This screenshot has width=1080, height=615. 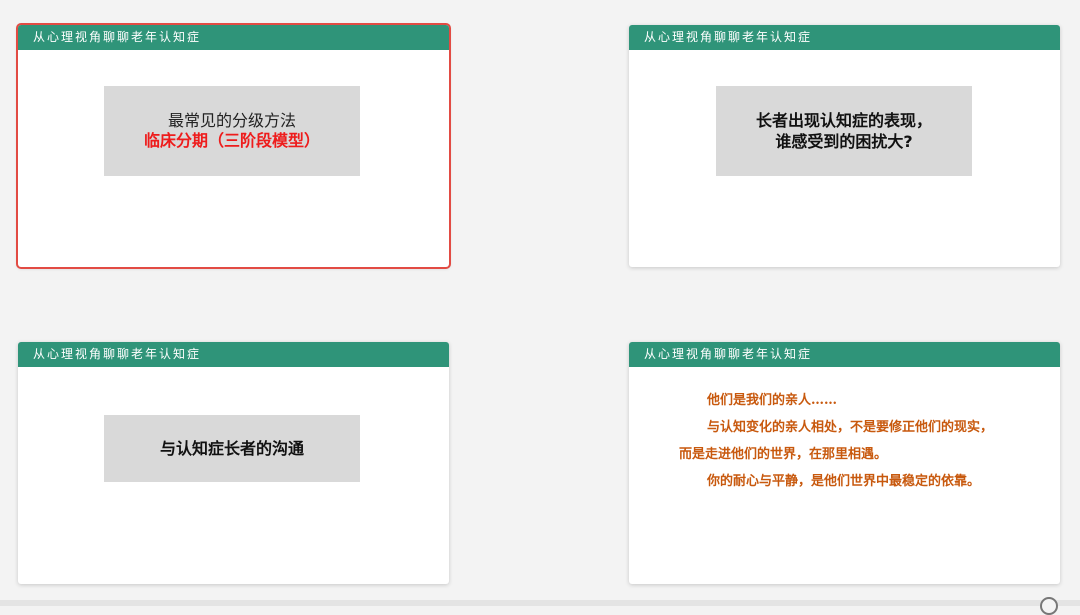 What do you see at coordinates (843, 120) in the screenshot?
I see `title-line: 长者出现认知症的表现，` at bounding box center [843, 120].